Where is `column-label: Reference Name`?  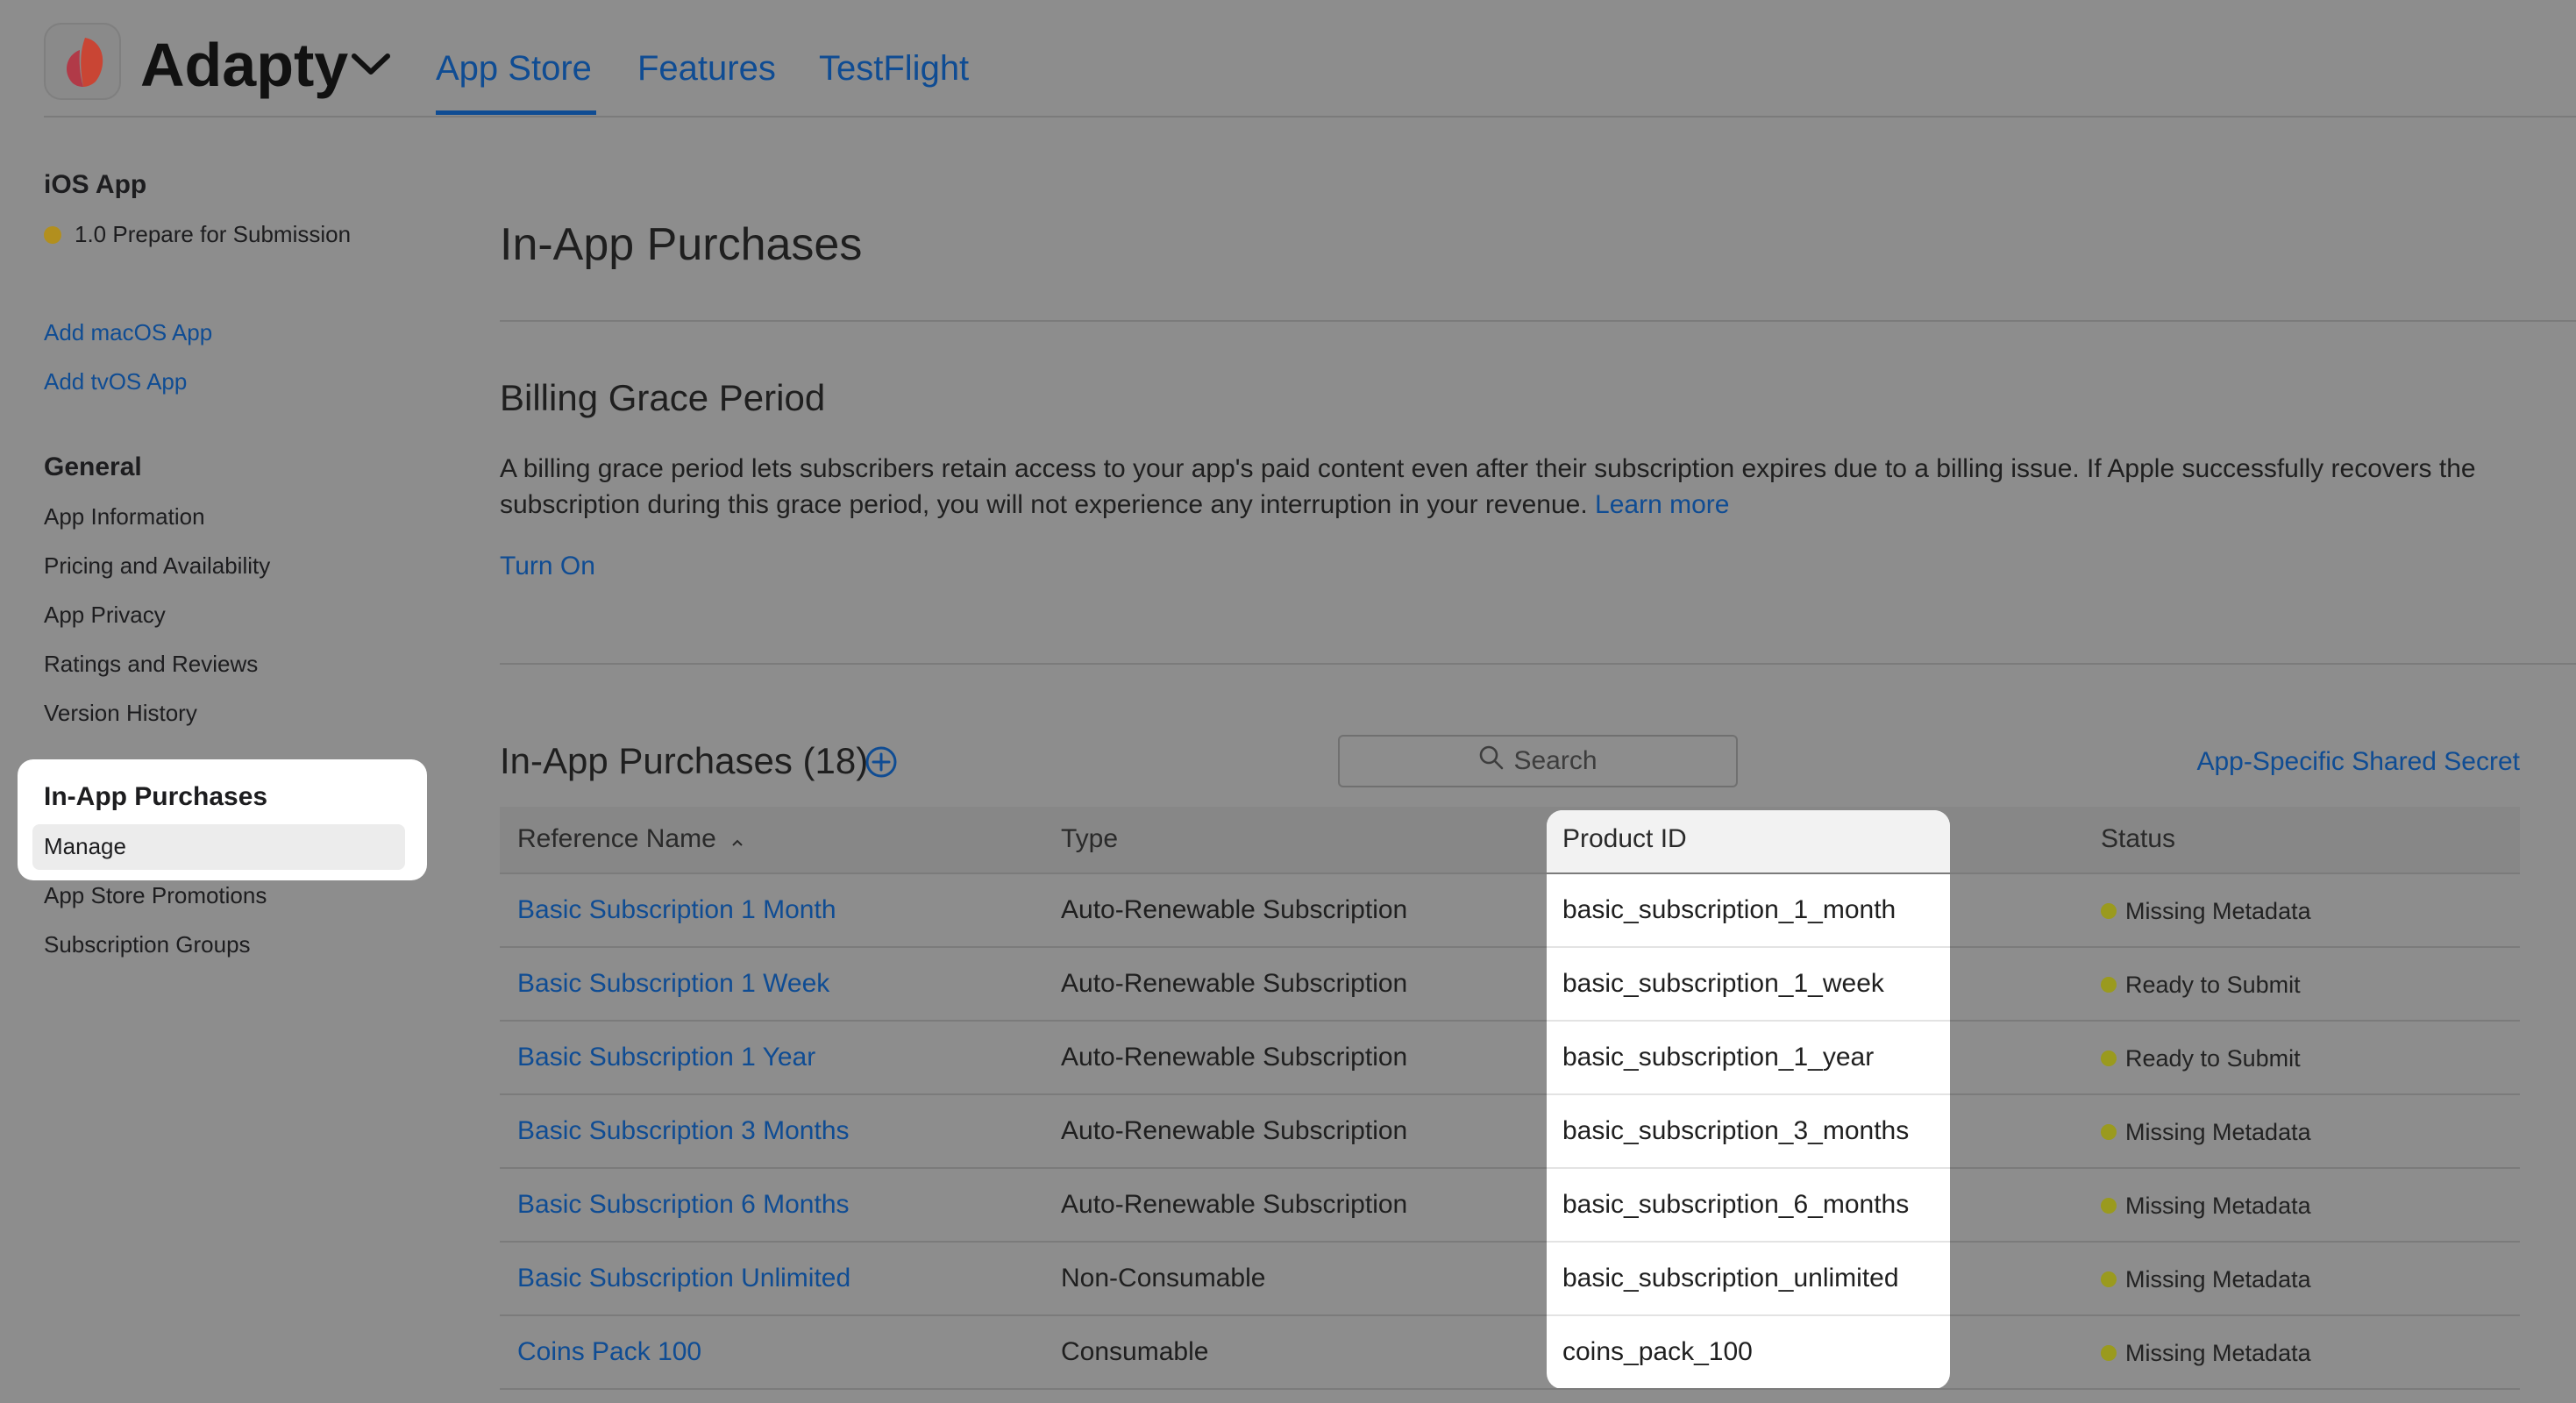
column-label: Reference Name is located at coordinates (616, 838).